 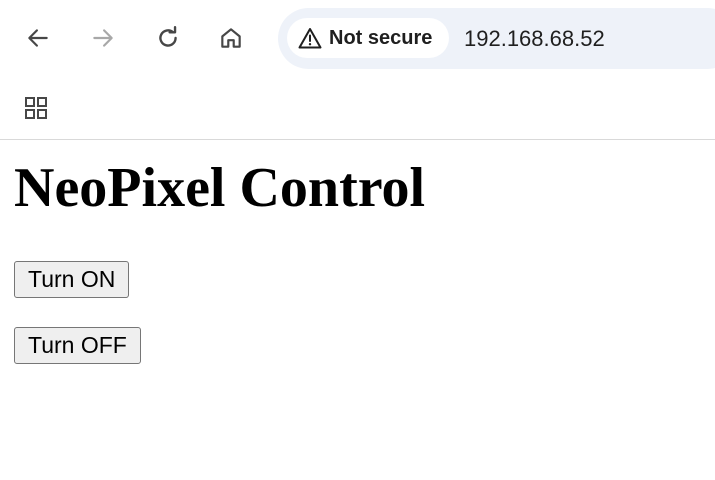 What do you see at coordinates (357, 109) in the screenshot?
I see `bookmarks-bar` at bounding box center [357, 109].